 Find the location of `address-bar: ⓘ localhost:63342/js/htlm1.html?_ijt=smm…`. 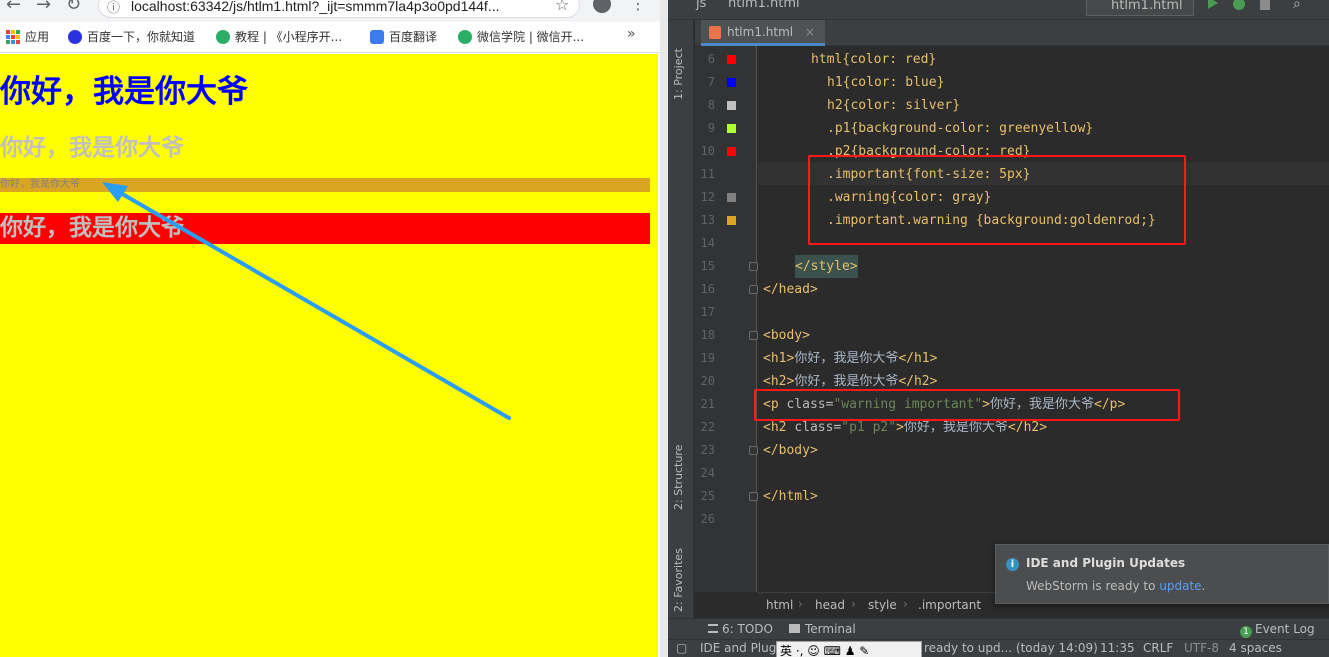

address-bar: ⓘ localhost:63342/js/htlm1.html?_ijt=smm… is located at coordinates (339, 9).